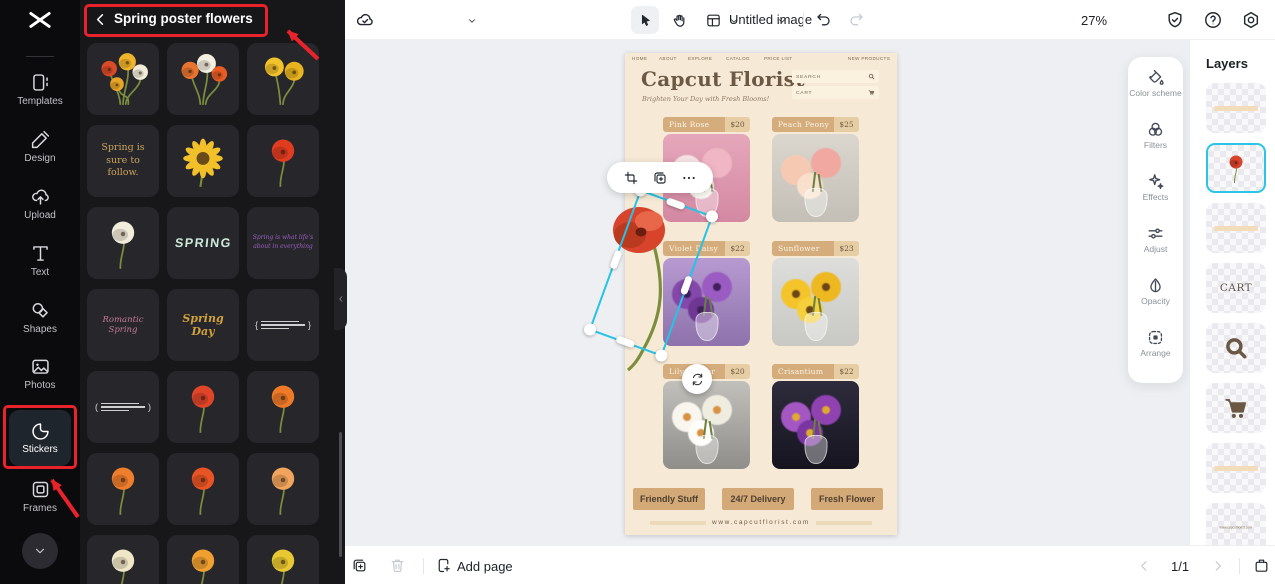 The width and height of the screenshot is (1275, 584). What do you see at coordinates (679, 20) in the screenshot?
I see `hand-tool-button` at bounding box center [679, 20].